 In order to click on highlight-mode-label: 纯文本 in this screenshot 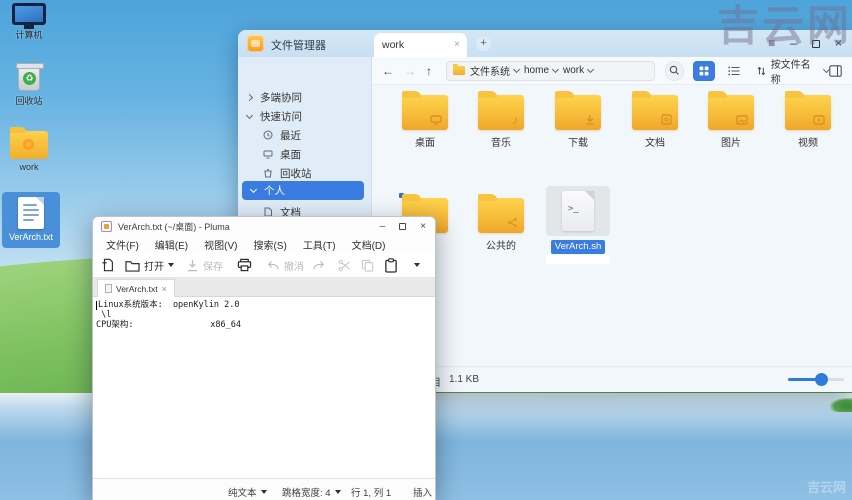, I will do `click(242, 493)`.